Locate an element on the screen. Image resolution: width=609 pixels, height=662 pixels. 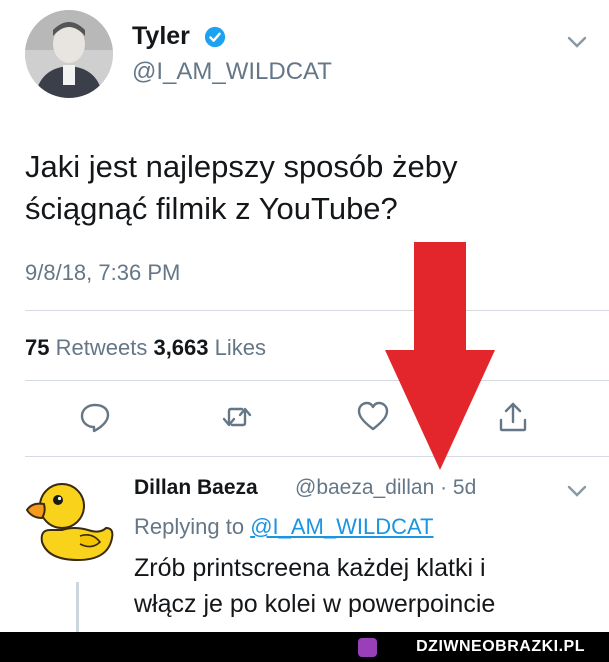
retweet-button is located at coordinates (237, 417).